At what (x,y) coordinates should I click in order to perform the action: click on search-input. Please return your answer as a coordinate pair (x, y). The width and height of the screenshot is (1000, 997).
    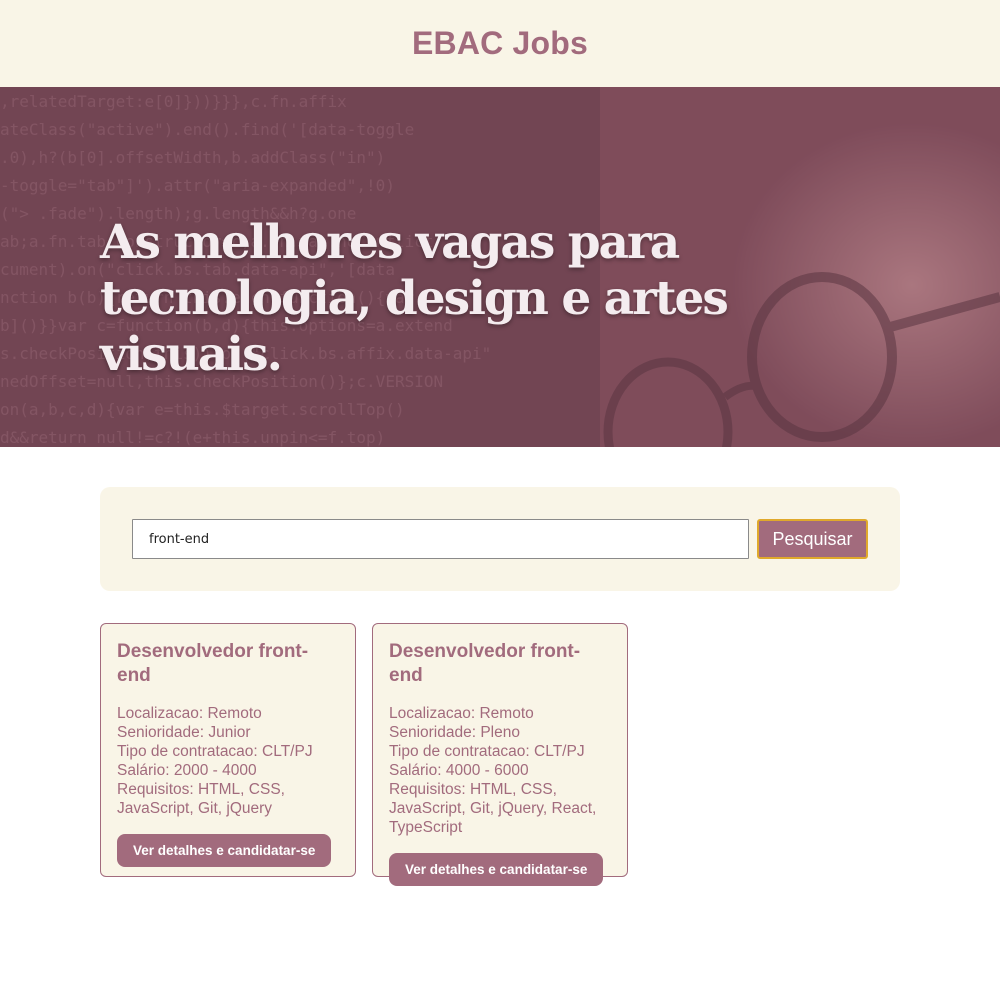
    Looking at the image, I should click on (440, 539).